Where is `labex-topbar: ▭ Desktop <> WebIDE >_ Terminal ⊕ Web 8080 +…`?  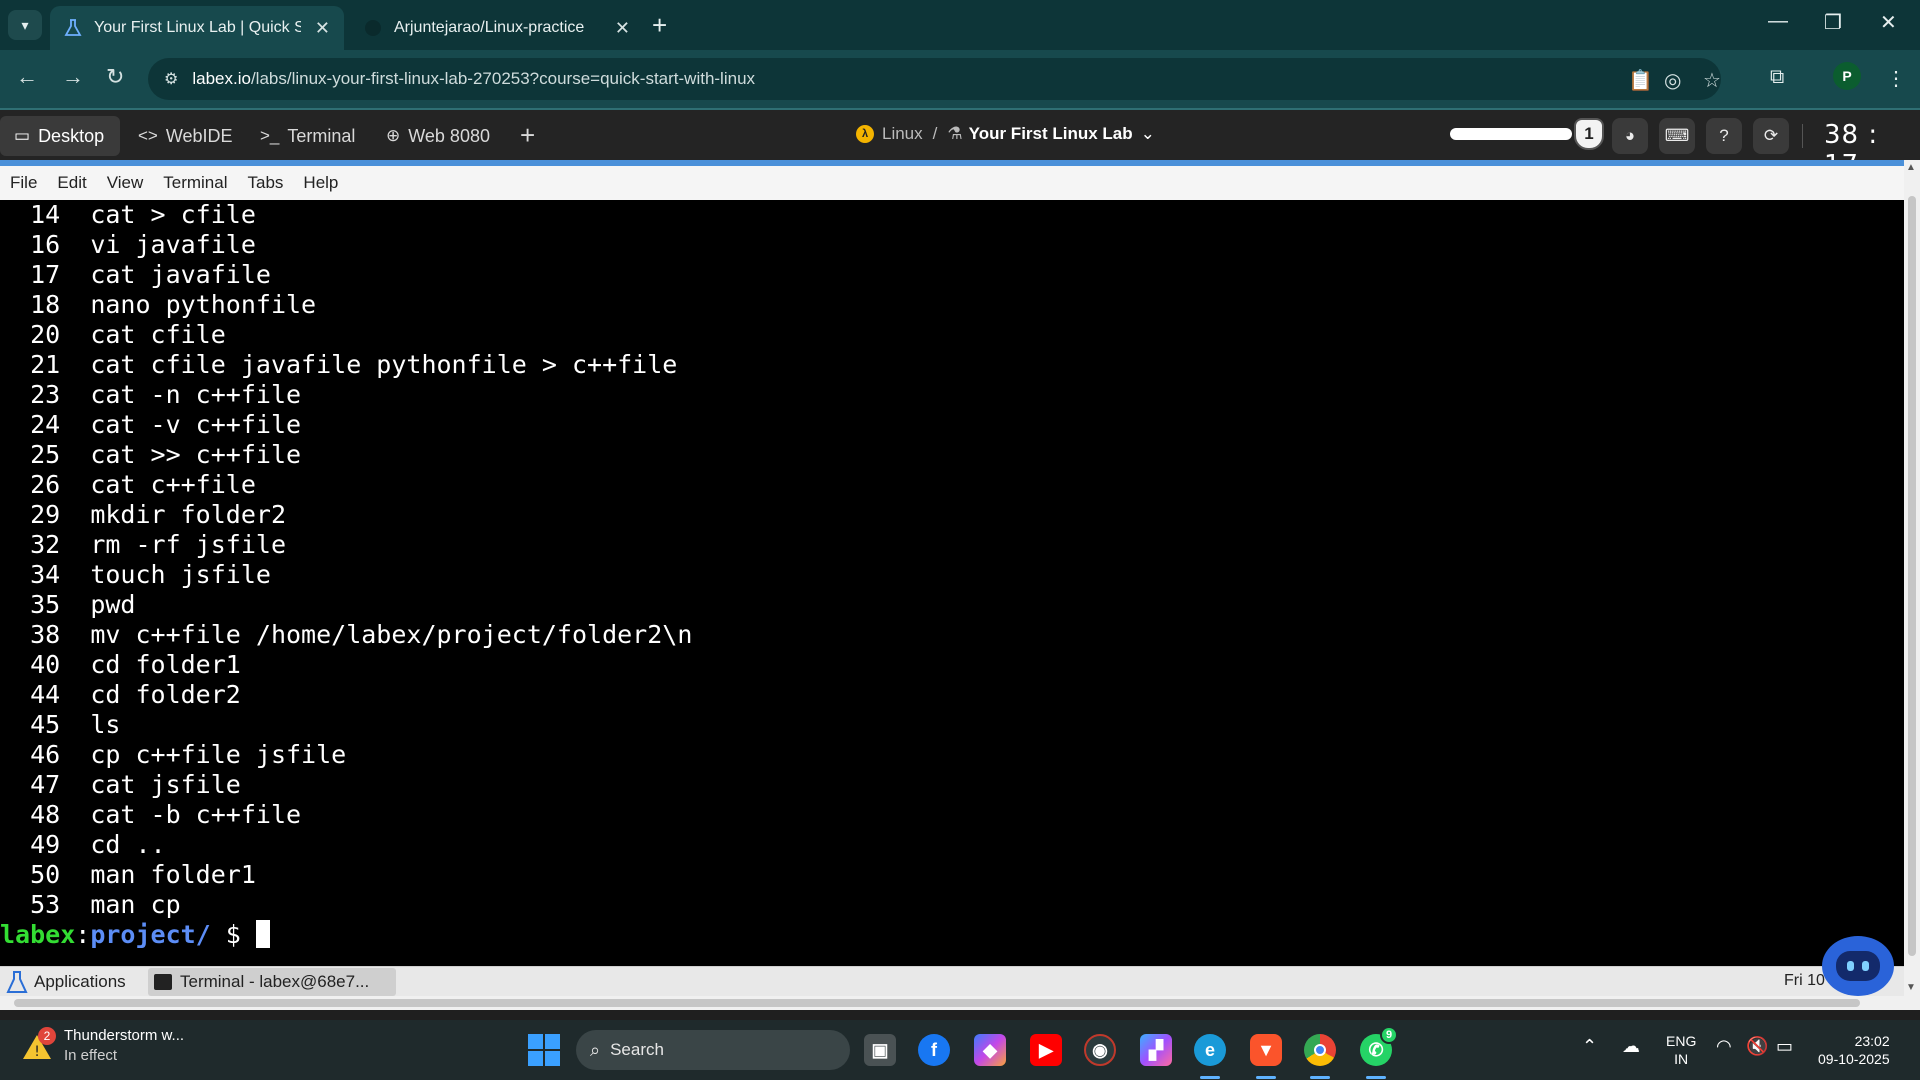 labex-topbar: ▭ Desktop <> WebIDE >_ Terminal ⊕ Web 8080 +… is located at coordinates (960, 144).